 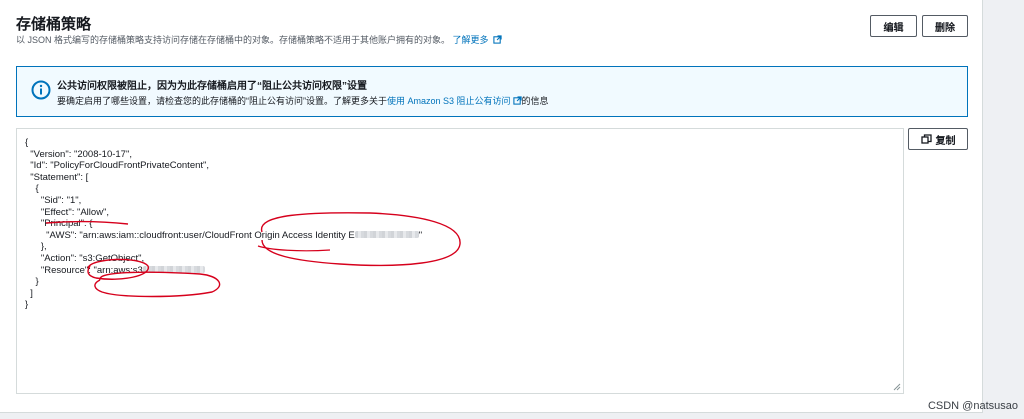 What do you see at coordinates (897, 387) in the screenshot?
I see `resize-handle-icon` at bounding box center [897, 387].